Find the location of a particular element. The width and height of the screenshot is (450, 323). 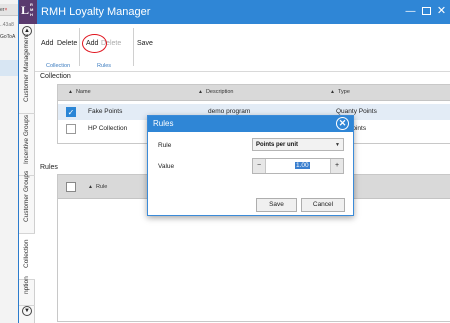

decrement-button: − is located at coordinates (259, 166).